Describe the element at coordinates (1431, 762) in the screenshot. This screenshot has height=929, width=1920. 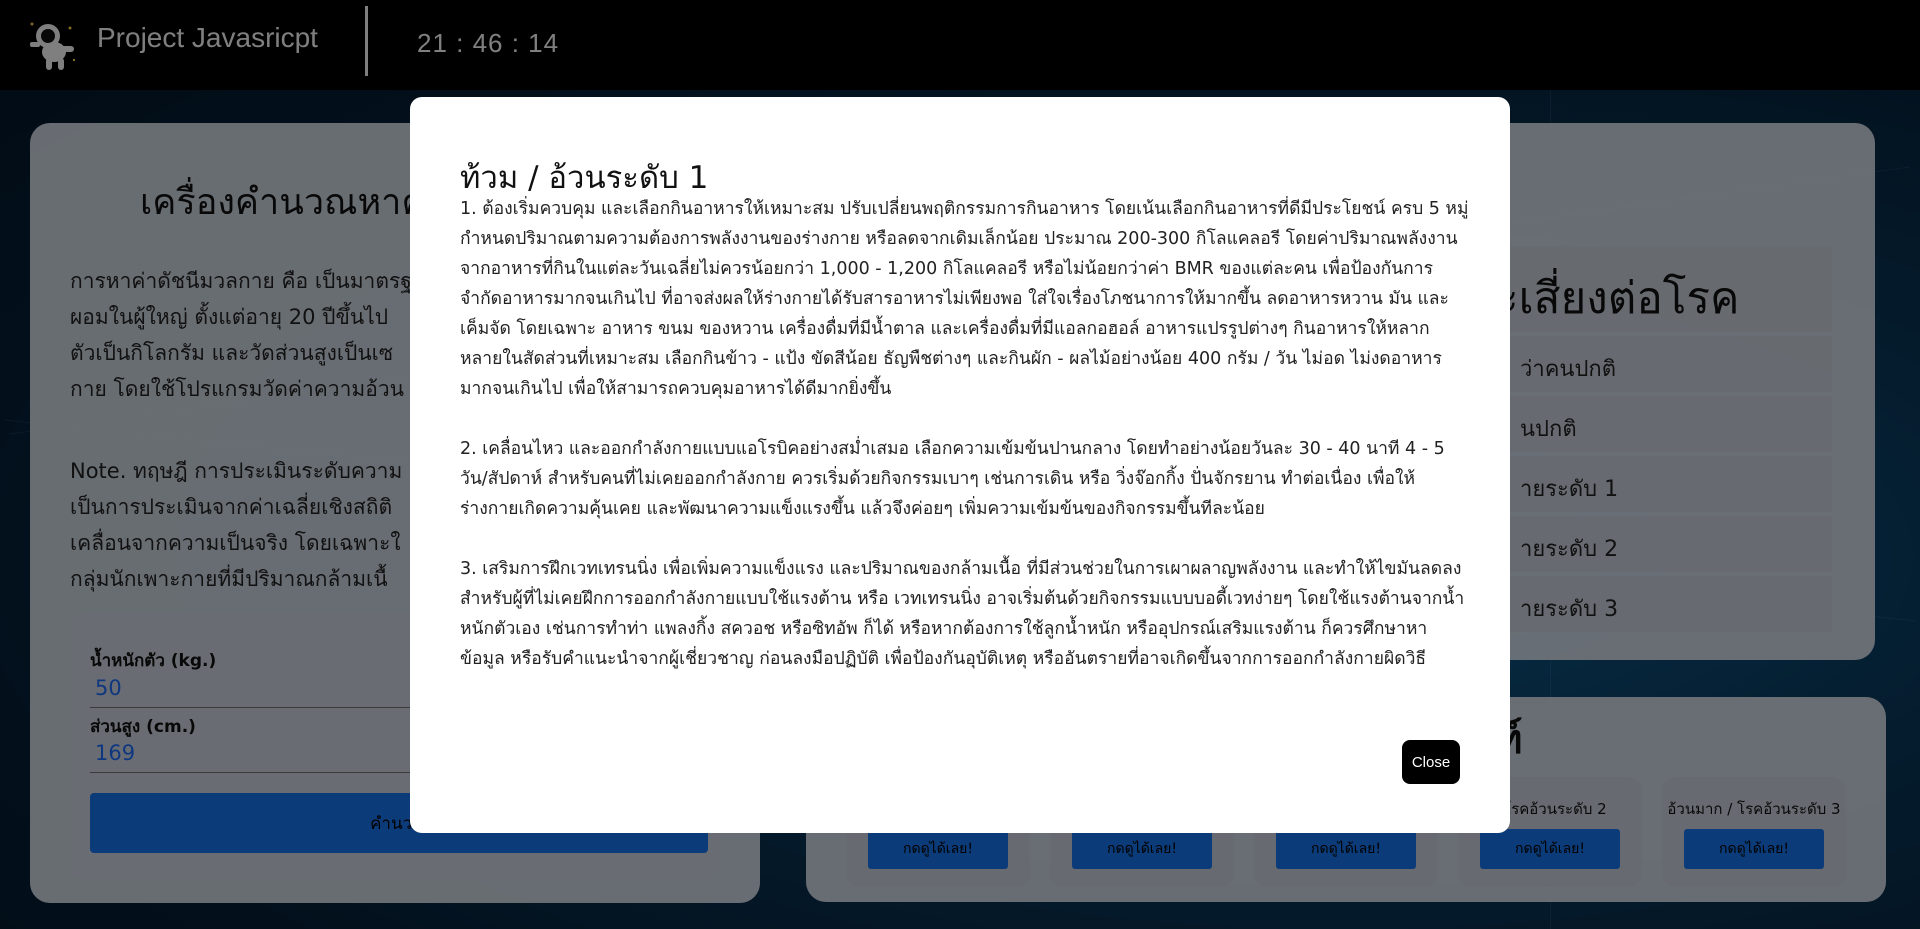
I see `close-button: Close` at that location.